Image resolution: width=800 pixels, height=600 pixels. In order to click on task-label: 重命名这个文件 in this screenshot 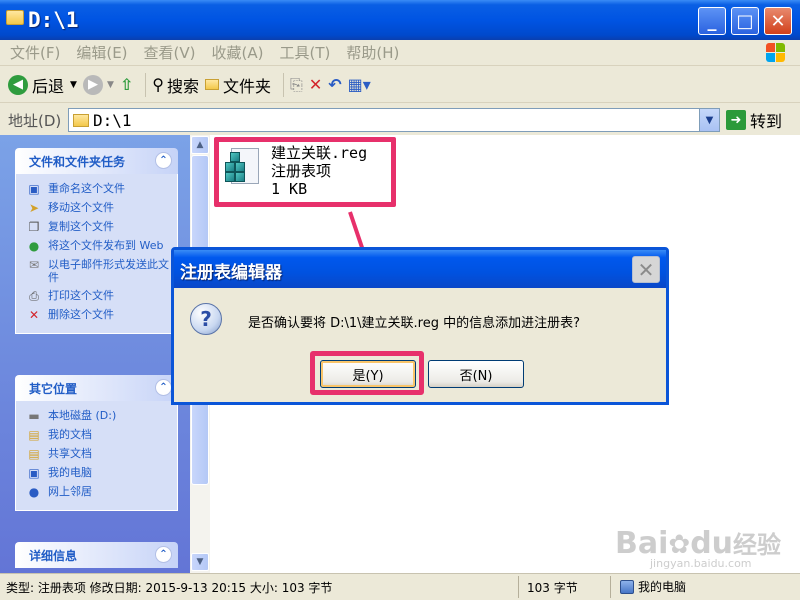, I will do `click(86, 188)`.